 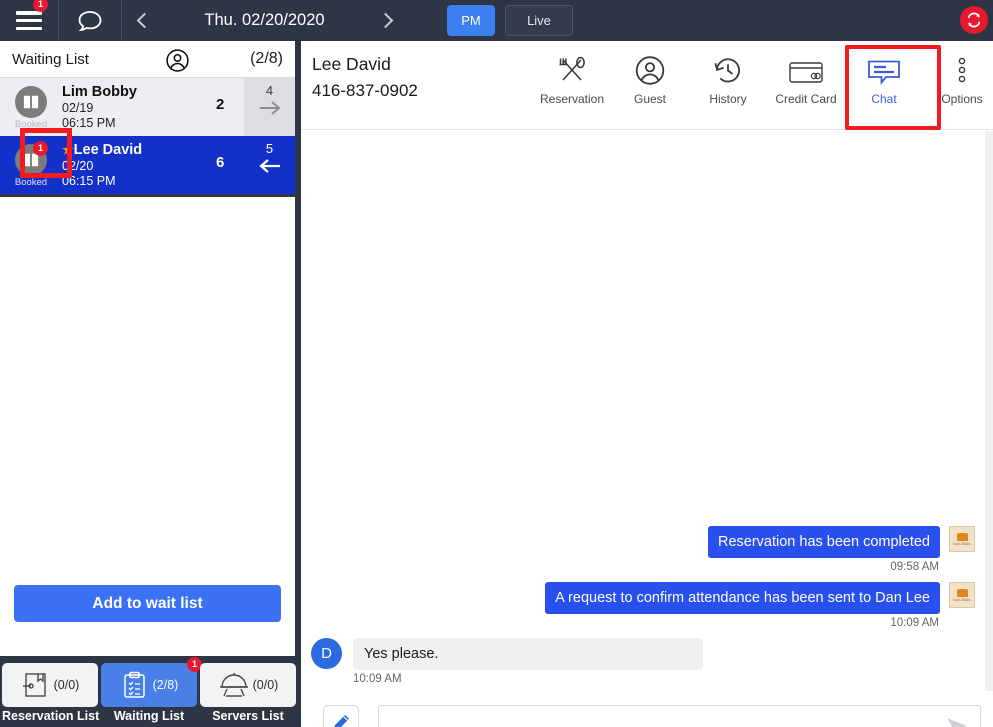 I want to click on send-button, so click(x=957, y=721).